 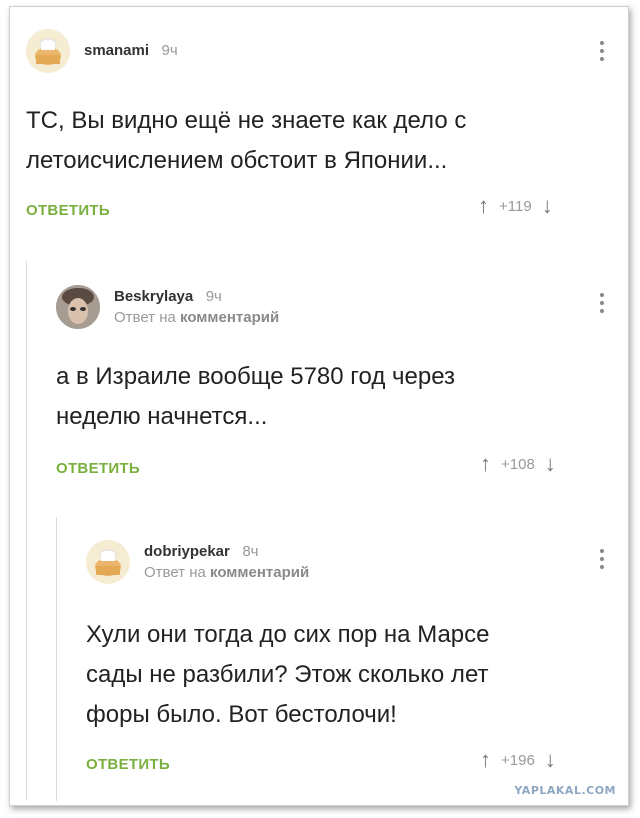 I want to click on comment-header: smanami 9ч, so click(x=102, y=51).